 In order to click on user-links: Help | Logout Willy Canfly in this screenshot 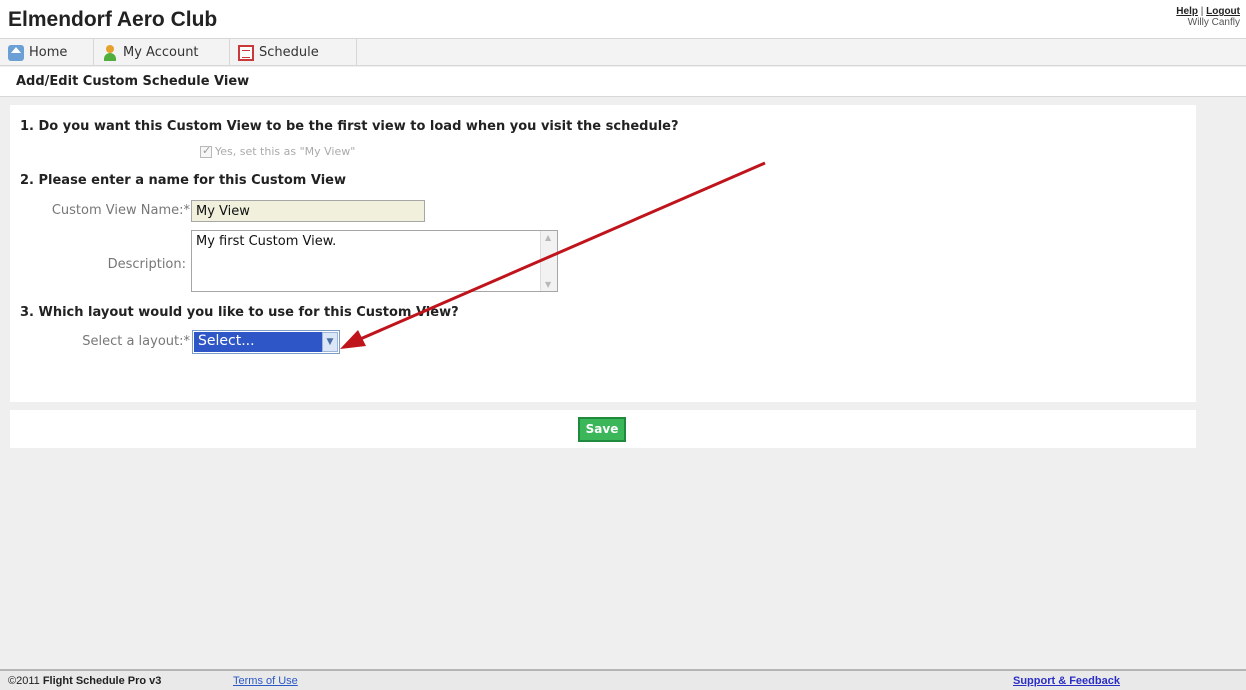, I will do `click(1208, 17)`.